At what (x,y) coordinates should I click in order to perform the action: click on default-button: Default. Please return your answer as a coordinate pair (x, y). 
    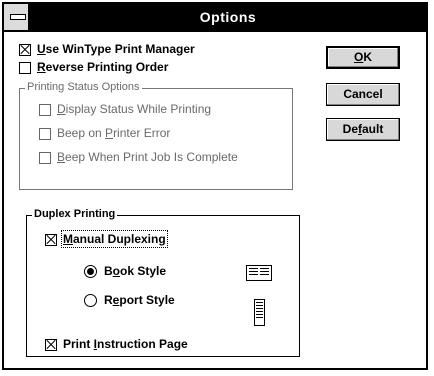
    Looking at the image, I should click on (363, 129).